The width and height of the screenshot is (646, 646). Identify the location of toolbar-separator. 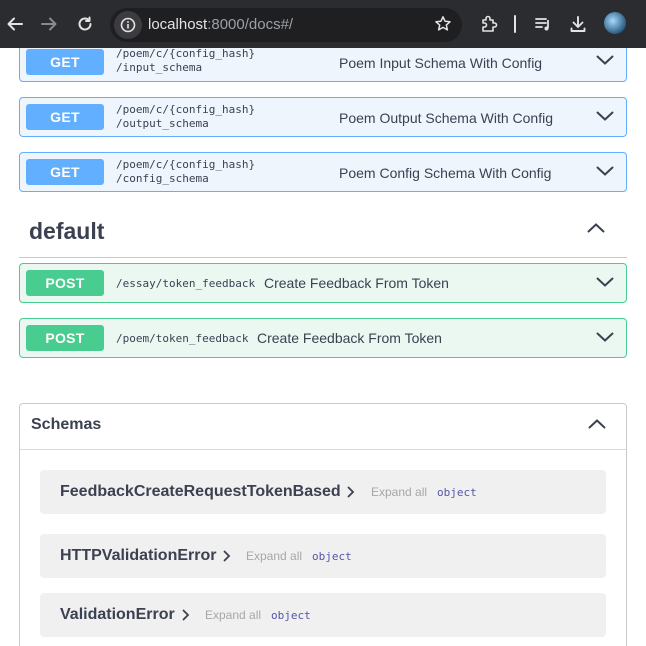
(515, 24).